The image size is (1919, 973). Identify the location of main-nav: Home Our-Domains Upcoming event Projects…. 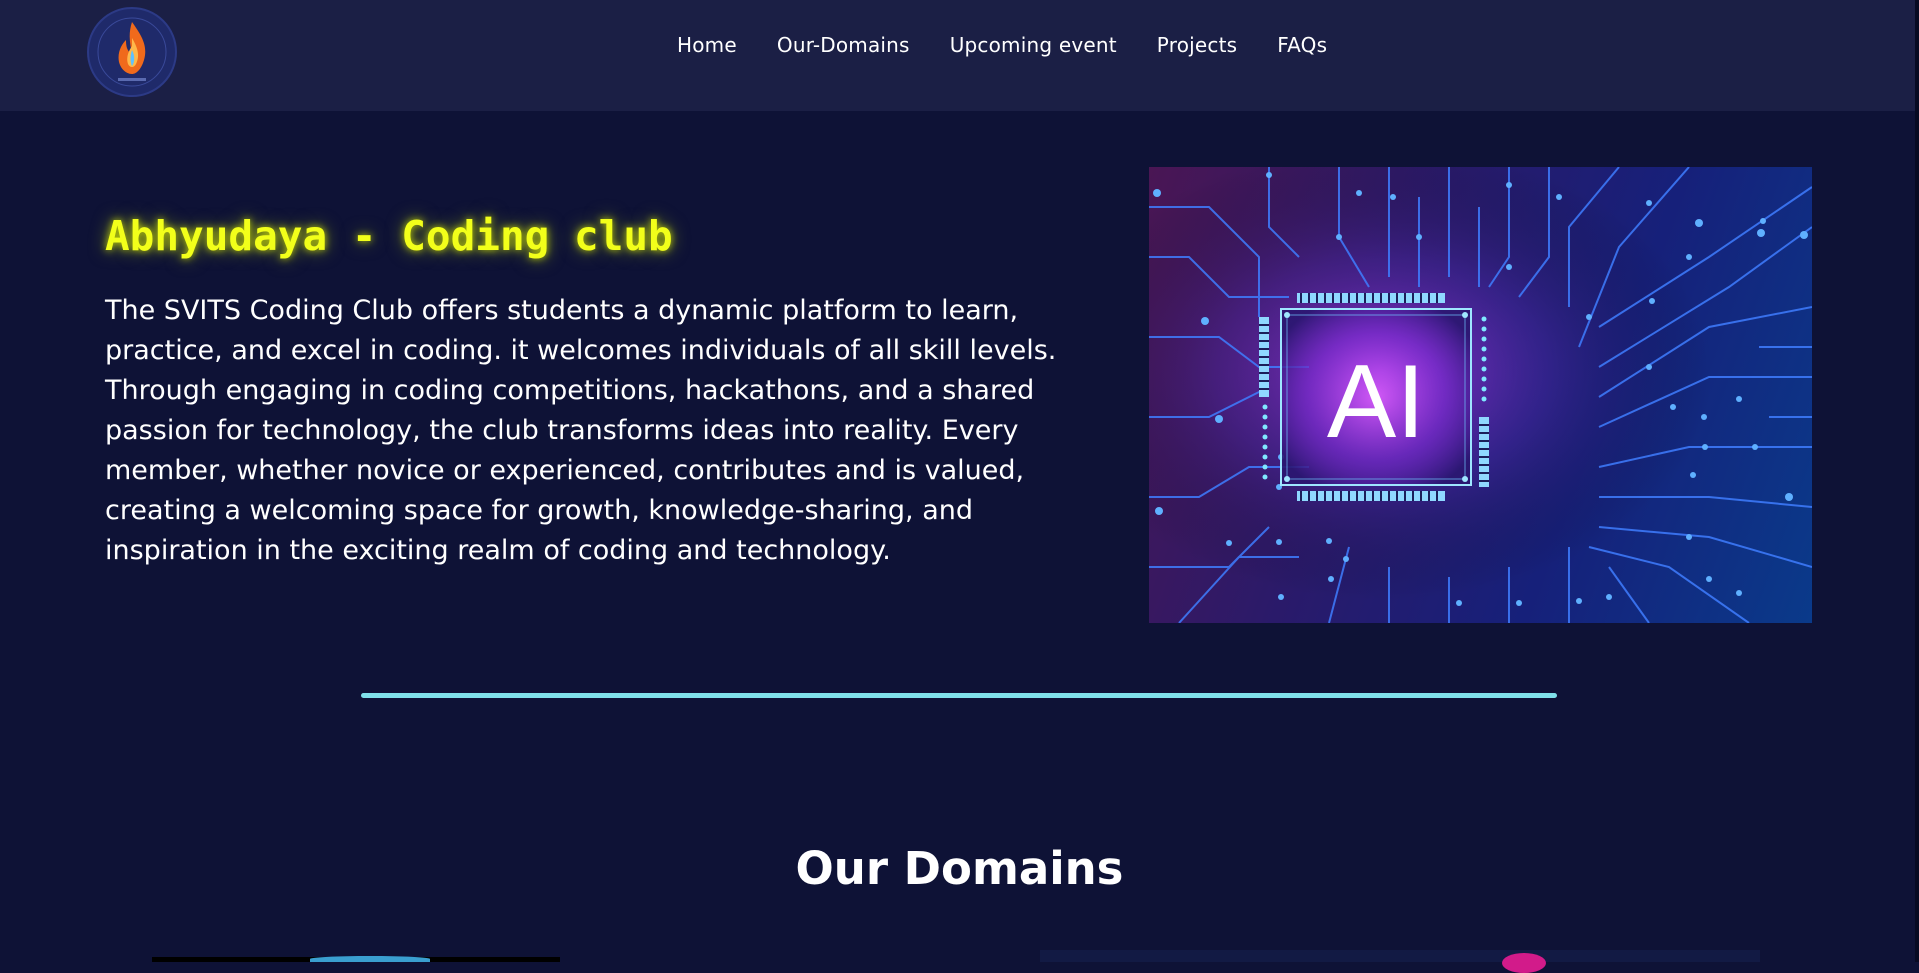
(1002, 45).